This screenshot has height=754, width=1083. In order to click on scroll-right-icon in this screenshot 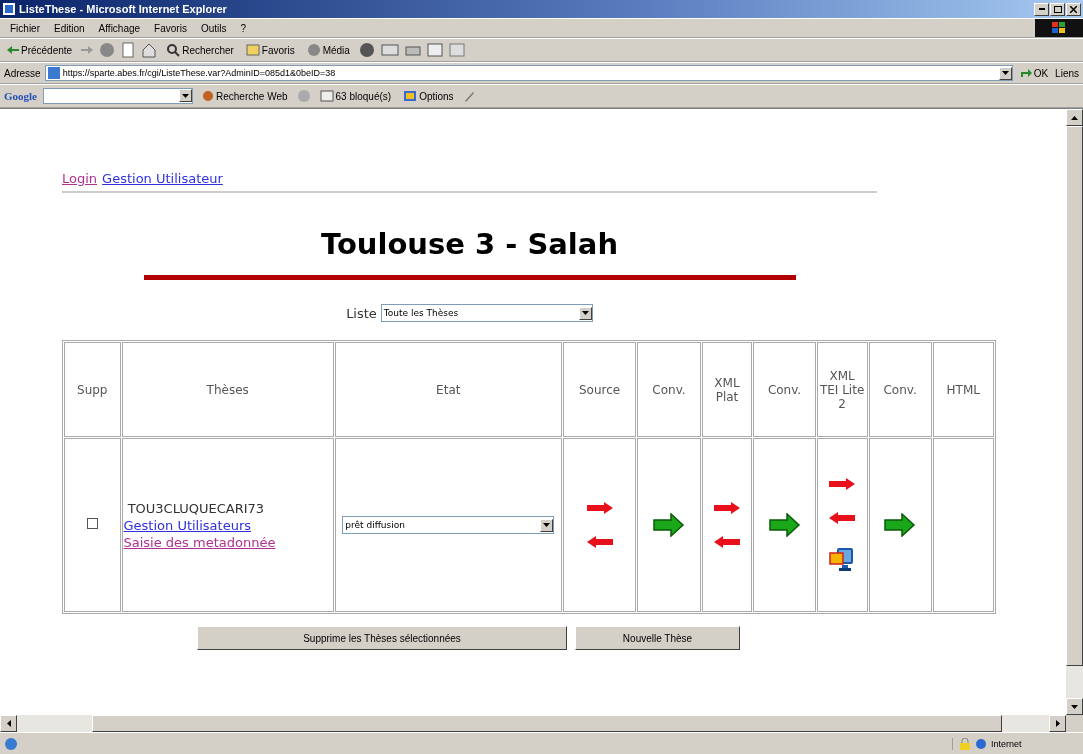, I will do `click(1057, 723)`.